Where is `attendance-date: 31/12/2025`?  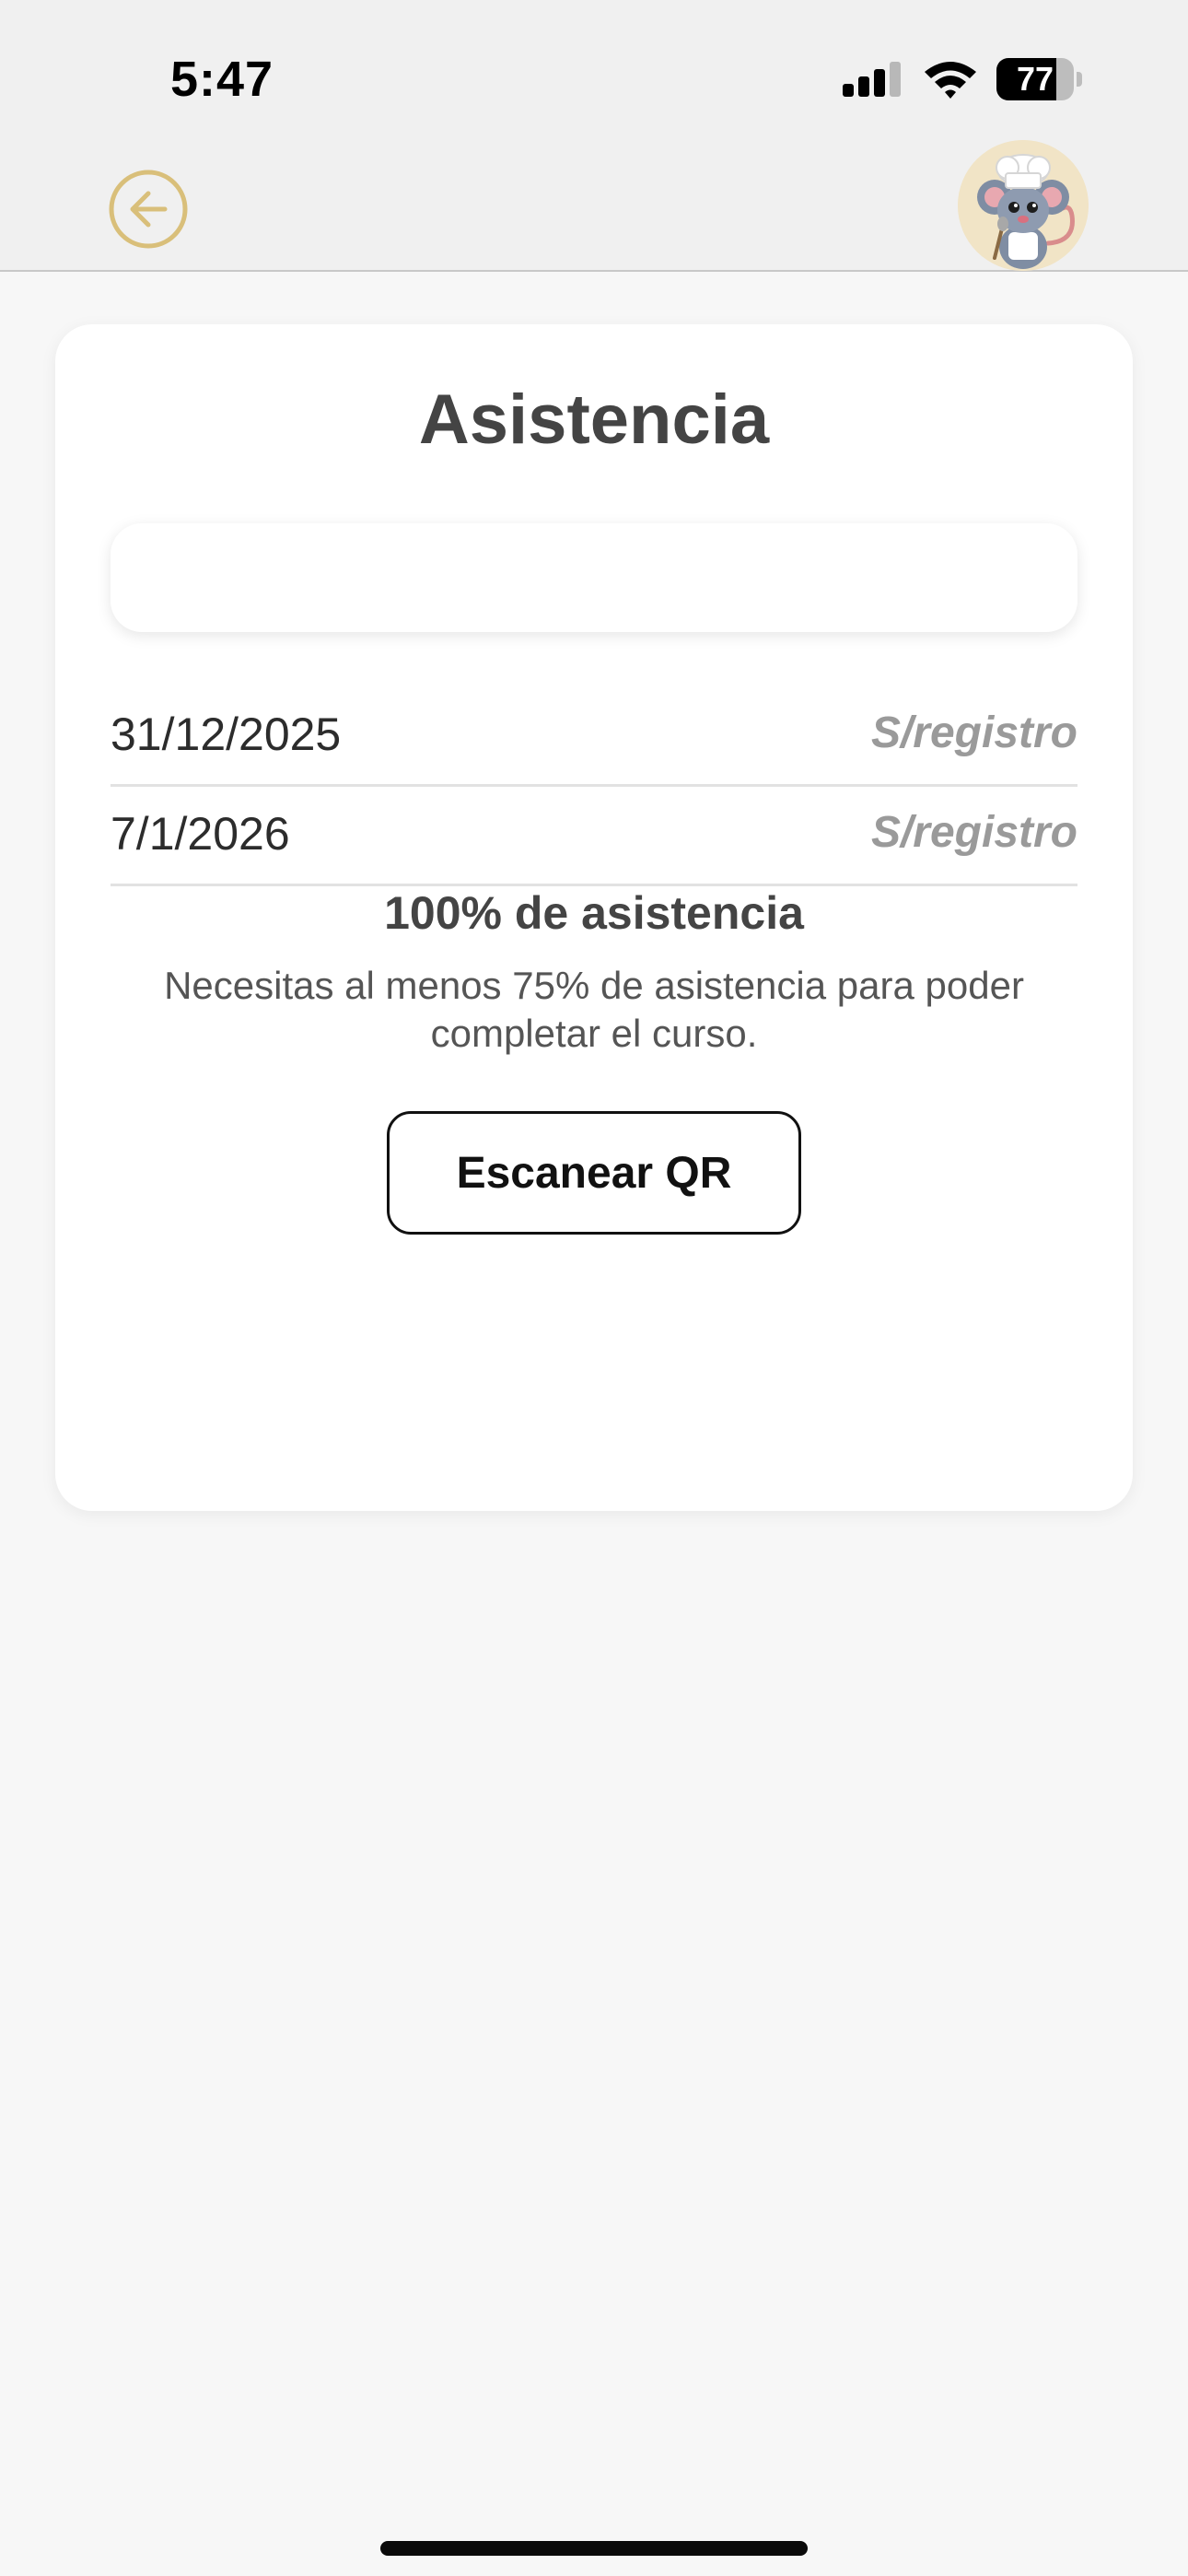
attendance-date: 31/12/2025 is located at coordinates (226, 734).